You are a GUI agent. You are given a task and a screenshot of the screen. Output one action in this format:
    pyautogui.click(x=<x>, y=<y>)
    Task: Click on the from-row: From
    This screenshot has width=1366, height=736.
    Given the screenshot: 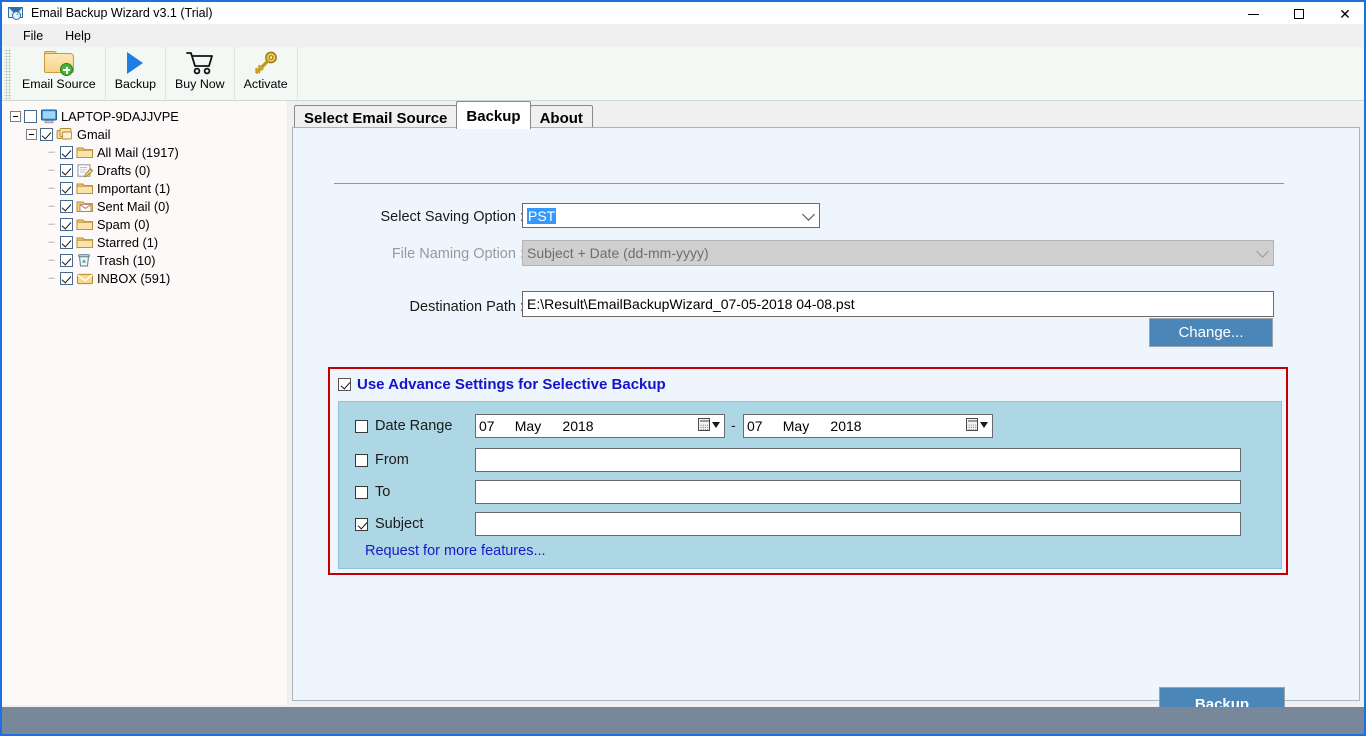 What is the action you would take?
    pyautogui.click(x=382, y=460)
    